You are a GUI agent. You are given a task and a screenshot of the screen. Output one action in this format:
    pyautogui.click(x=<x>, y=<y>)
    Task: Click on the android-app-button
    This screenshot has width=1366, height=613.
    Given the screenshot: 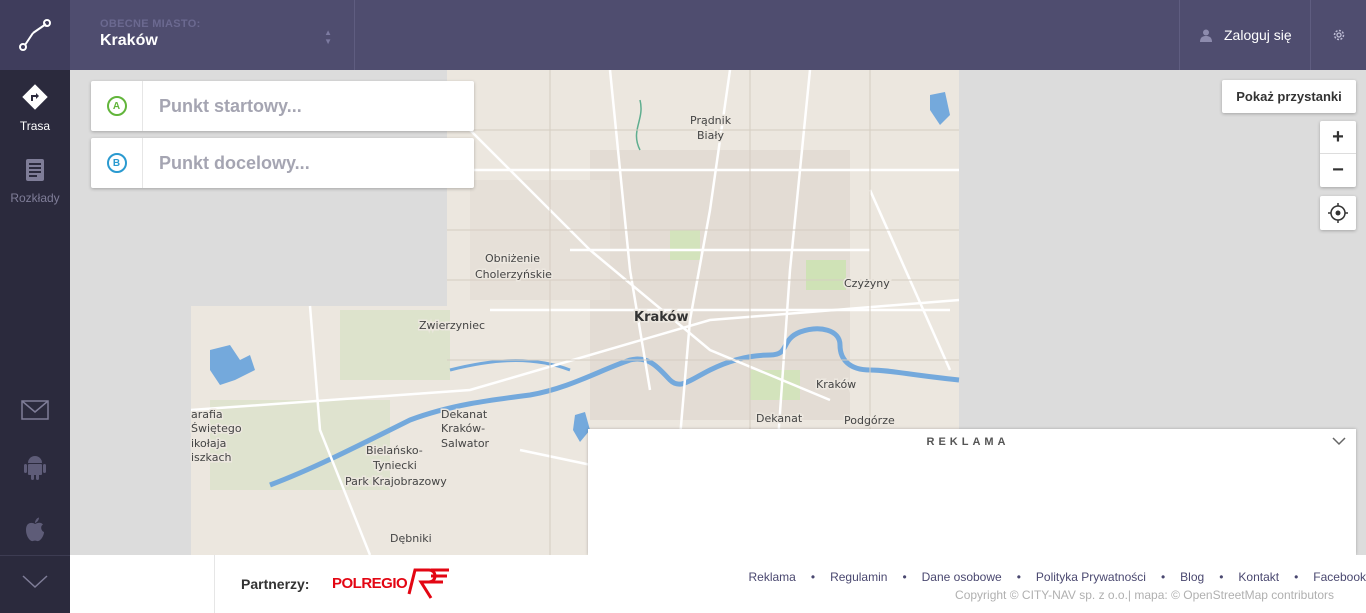 What is the action you would take?
    pyautogui.click(x=35, y=468)
    